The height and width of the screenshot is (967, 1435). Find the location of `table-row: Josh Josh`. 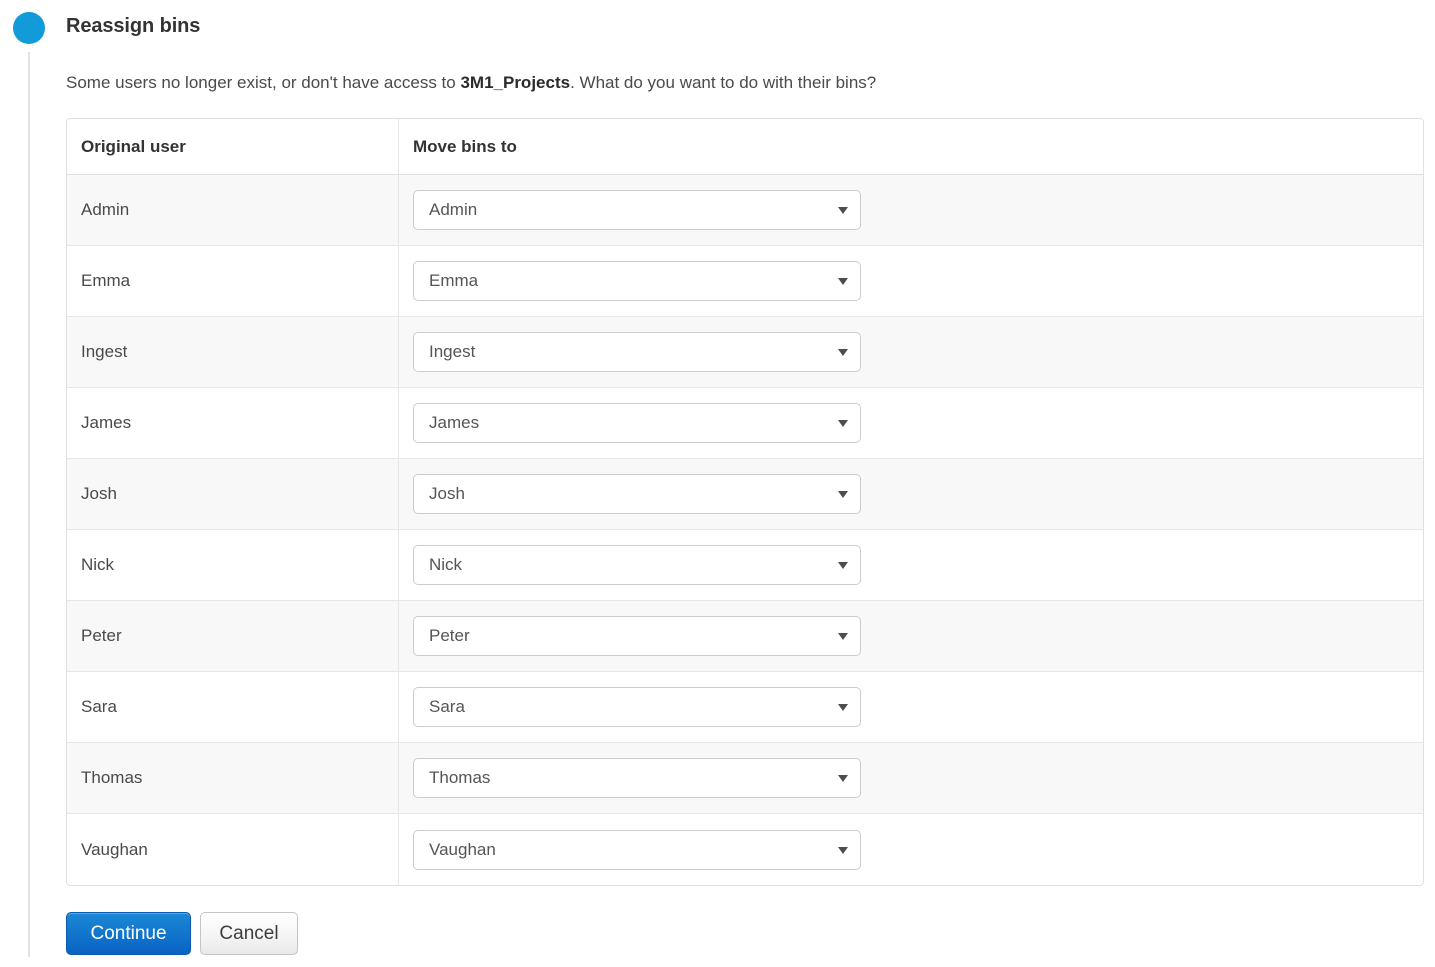

table-row: Josh Josh is located at coordinates (745, 494).